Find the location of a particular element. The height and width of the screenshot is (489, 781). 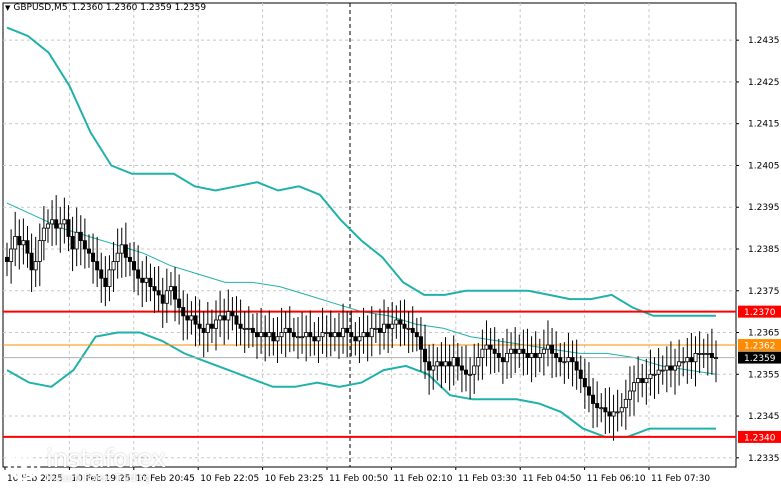

level-price-tag-text: 1.2340 is located at coordinates (760, 438).